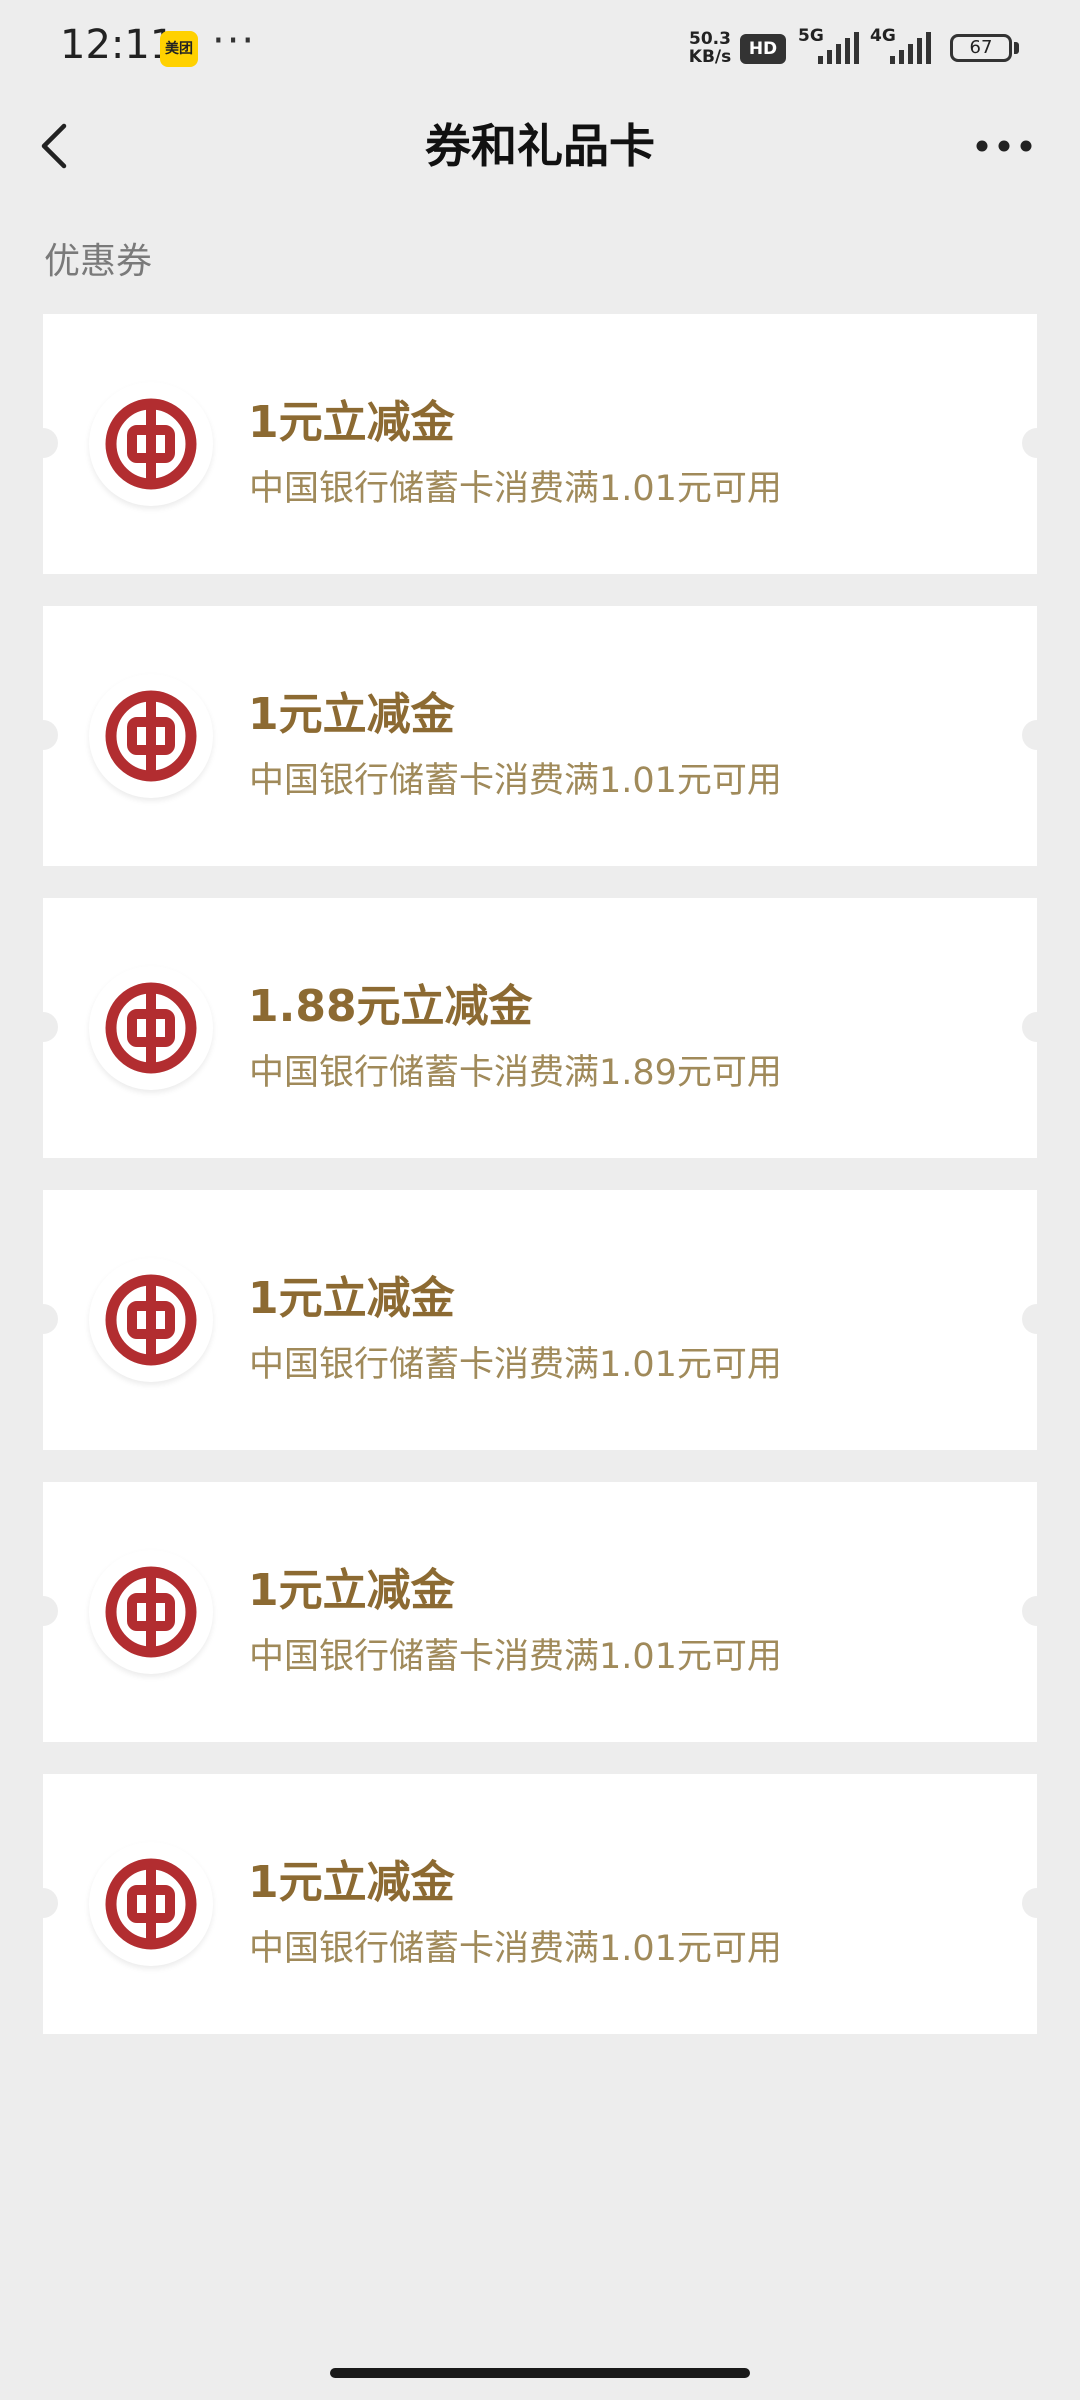 This screenshot has height=2400, width=1080. I want to click on home-indicator, so click(540, 2373).